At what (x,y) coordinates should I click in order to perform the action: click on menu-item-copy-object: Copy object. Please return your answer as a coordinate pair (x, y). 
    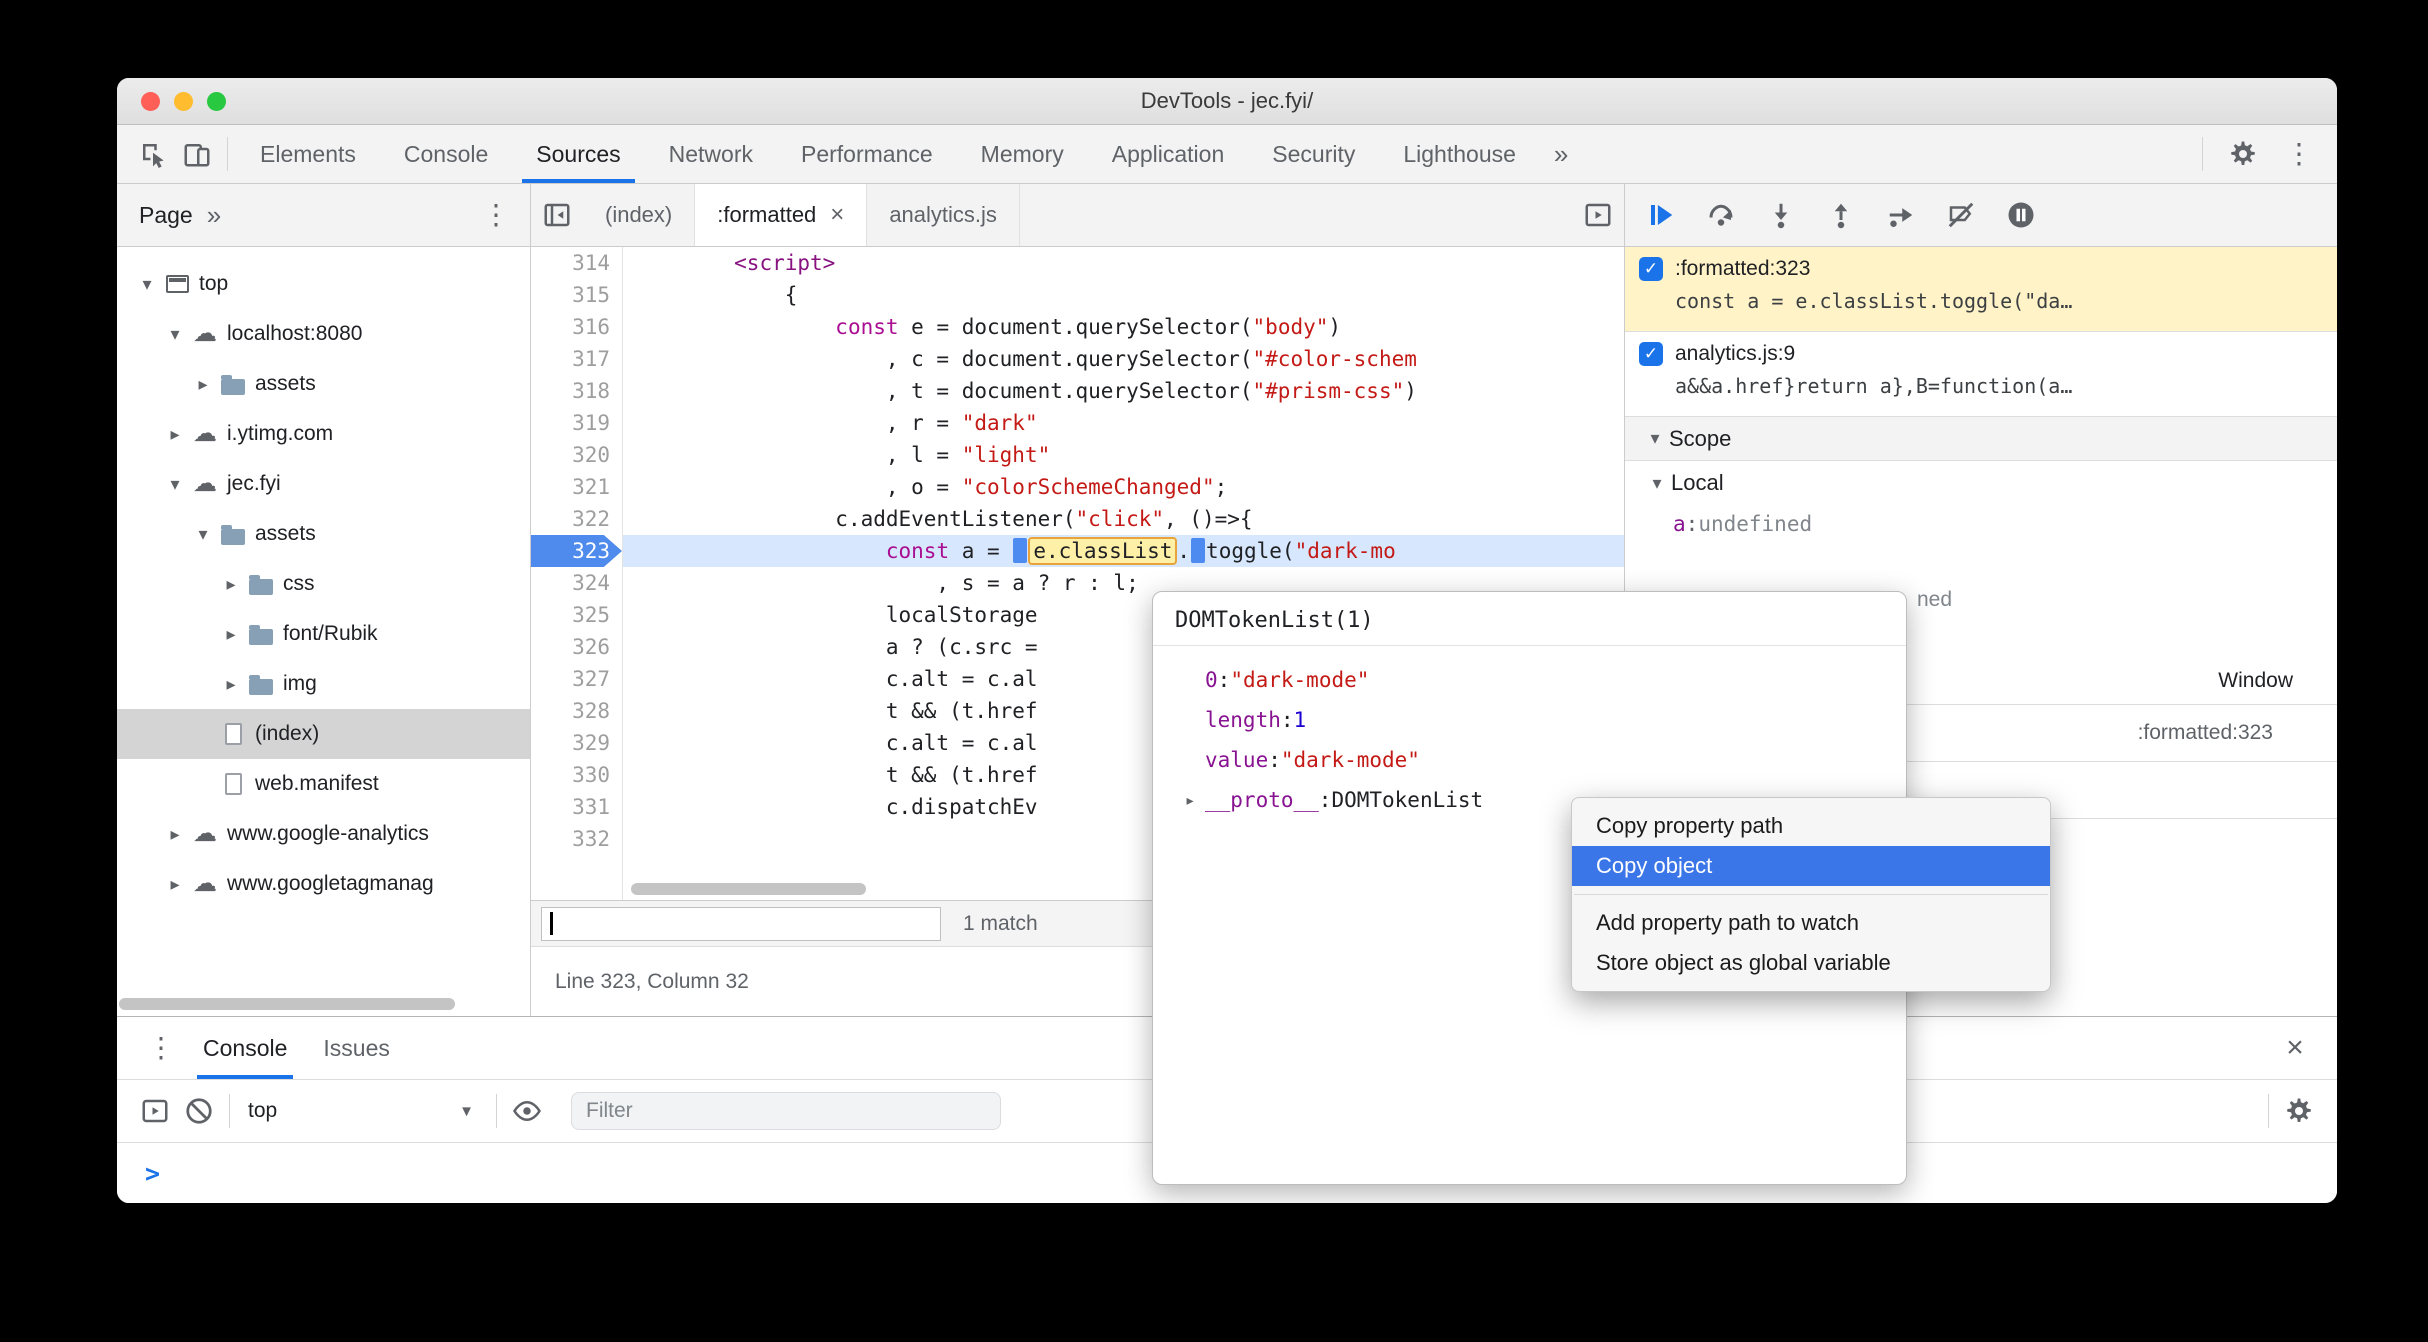
    Looking at the image, I should click on (1811, 866).